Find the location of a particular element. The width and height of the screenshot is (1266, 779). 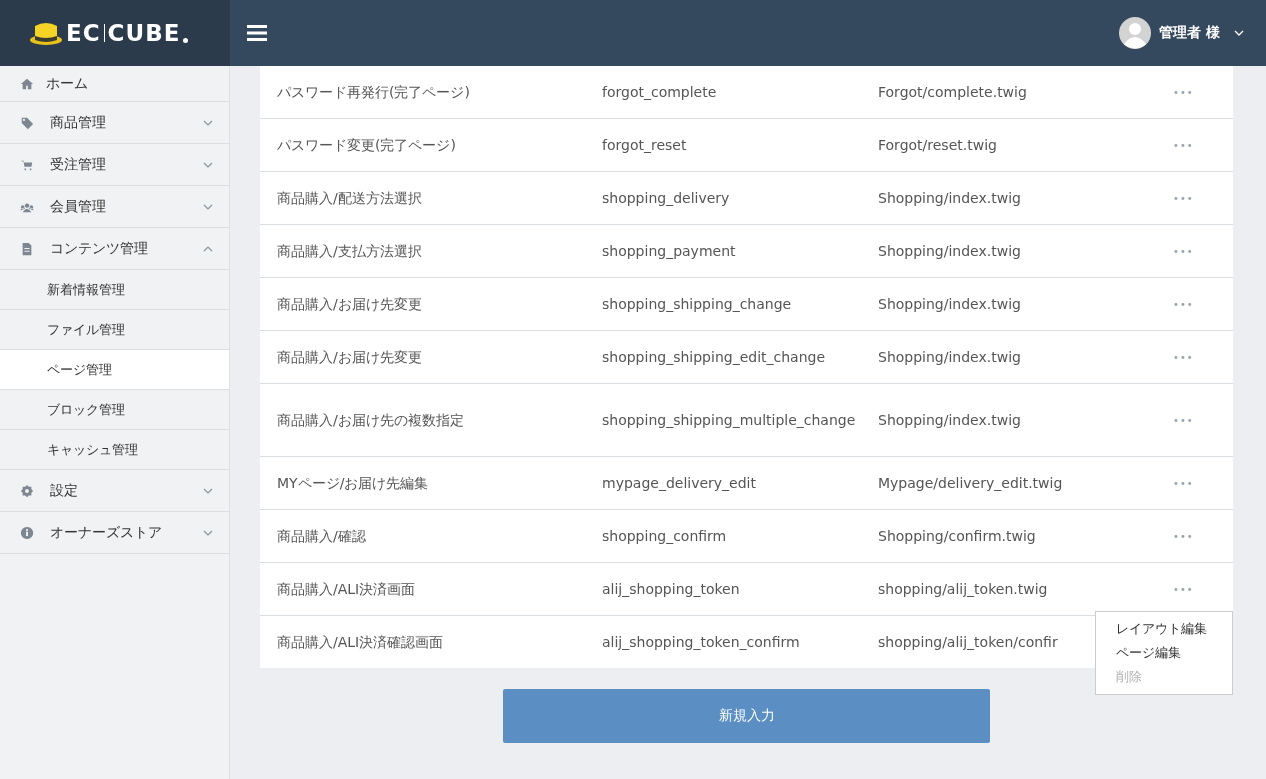

table-cell-text: shopping_confirm is located at coordinates (665, 536).